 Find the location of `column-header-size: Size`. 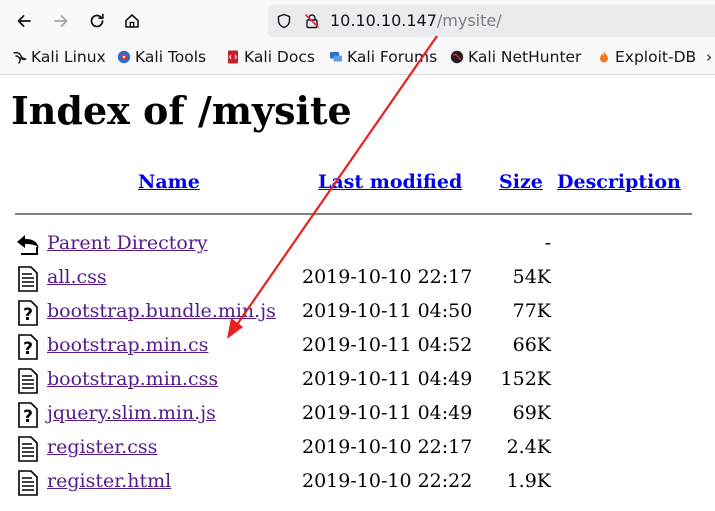

column-header-size: Size is located at coordinates (521, 182).